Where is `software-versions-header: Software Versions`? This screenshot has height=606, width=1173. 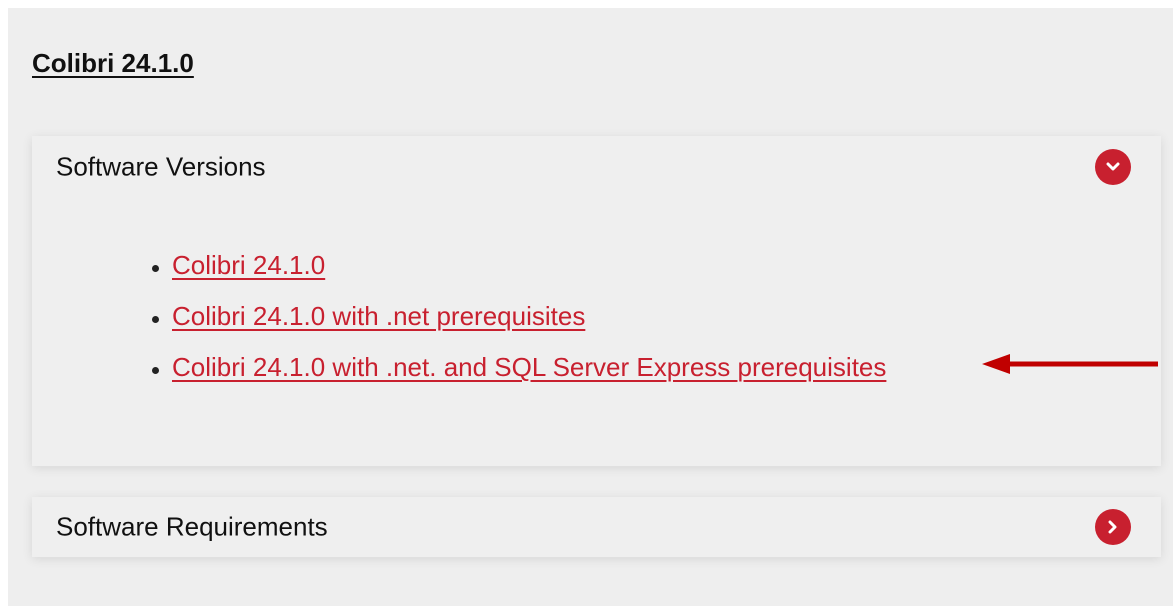 software-versions-header: Software Versions is located at coordinates (596, 167).